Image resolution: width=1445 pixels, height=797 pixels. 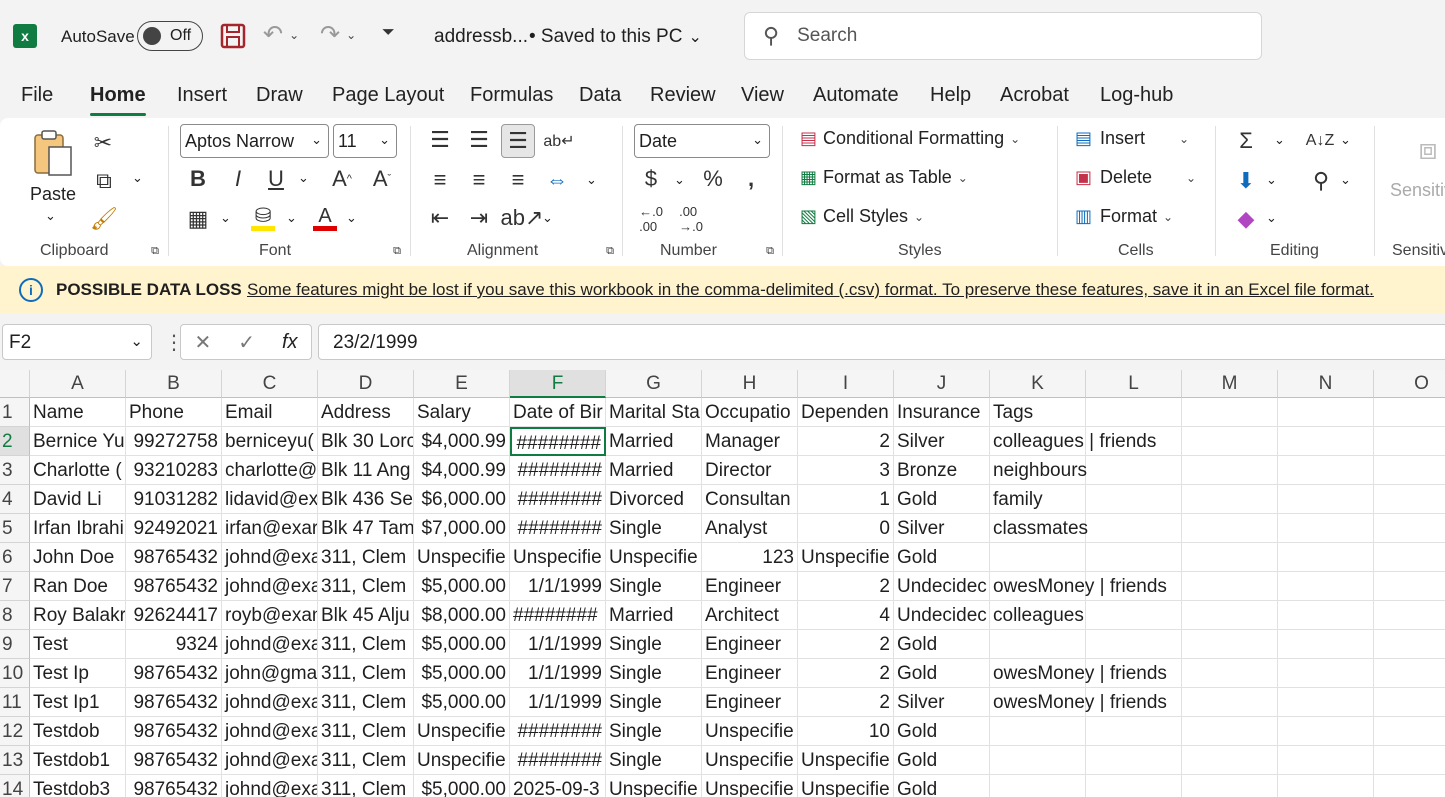 What do you see at coordinates (942, 586) in the screenshot?
I see `cell-j7: Undecidec` at bounding box center [942, 586].